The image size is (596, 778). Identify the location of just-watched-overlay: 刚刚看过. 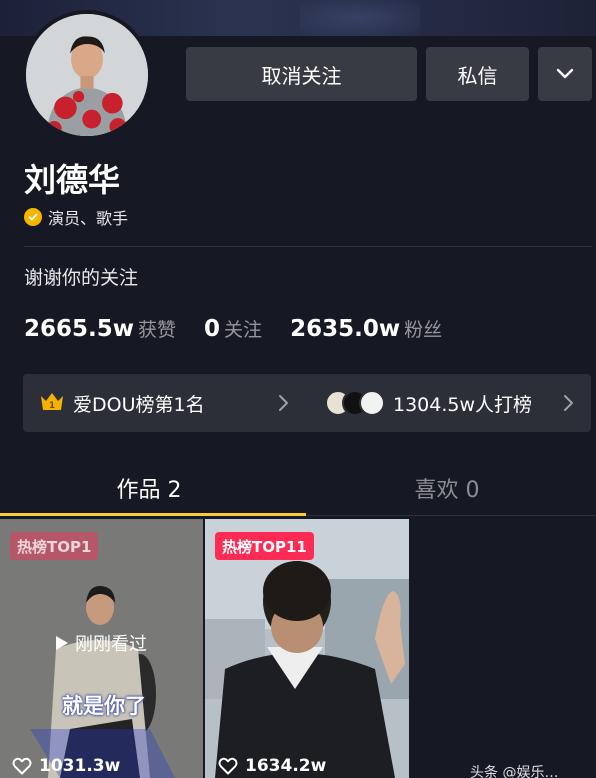
(101, 643).